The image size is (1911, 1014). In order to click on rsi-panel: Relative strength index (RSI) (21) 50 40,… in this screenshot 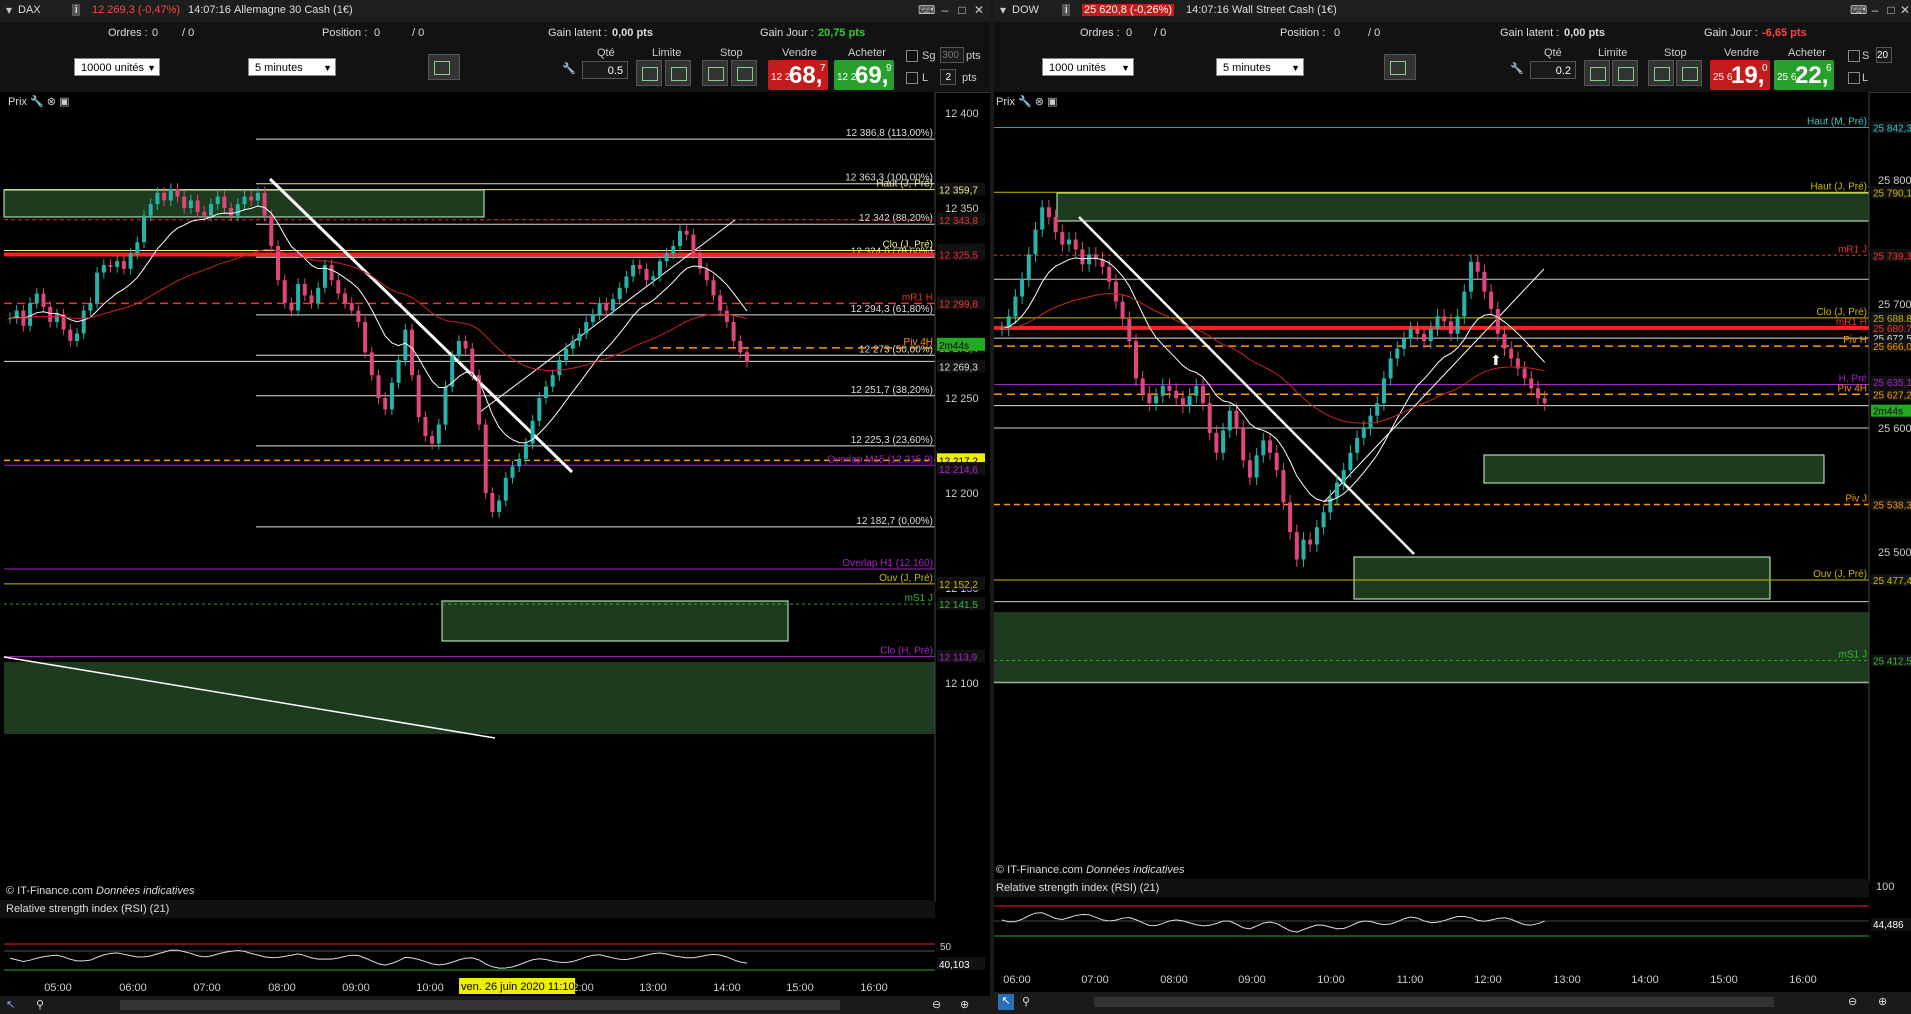, I will do `click(495, 939)`.